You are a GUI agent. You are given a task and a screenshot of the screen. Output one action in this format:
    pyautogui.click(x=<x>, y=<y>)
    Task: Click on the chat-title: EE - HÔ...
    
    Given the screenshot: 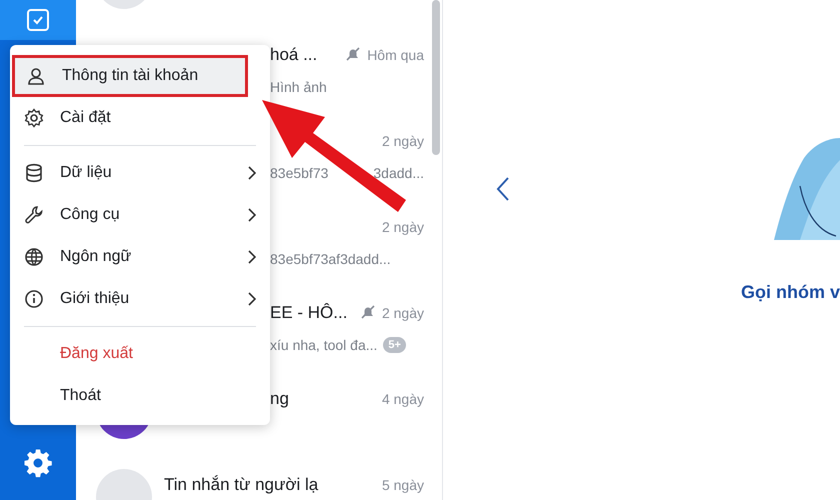 What is the action you would take?
    pyautogui.click(x=309, y=313)
    